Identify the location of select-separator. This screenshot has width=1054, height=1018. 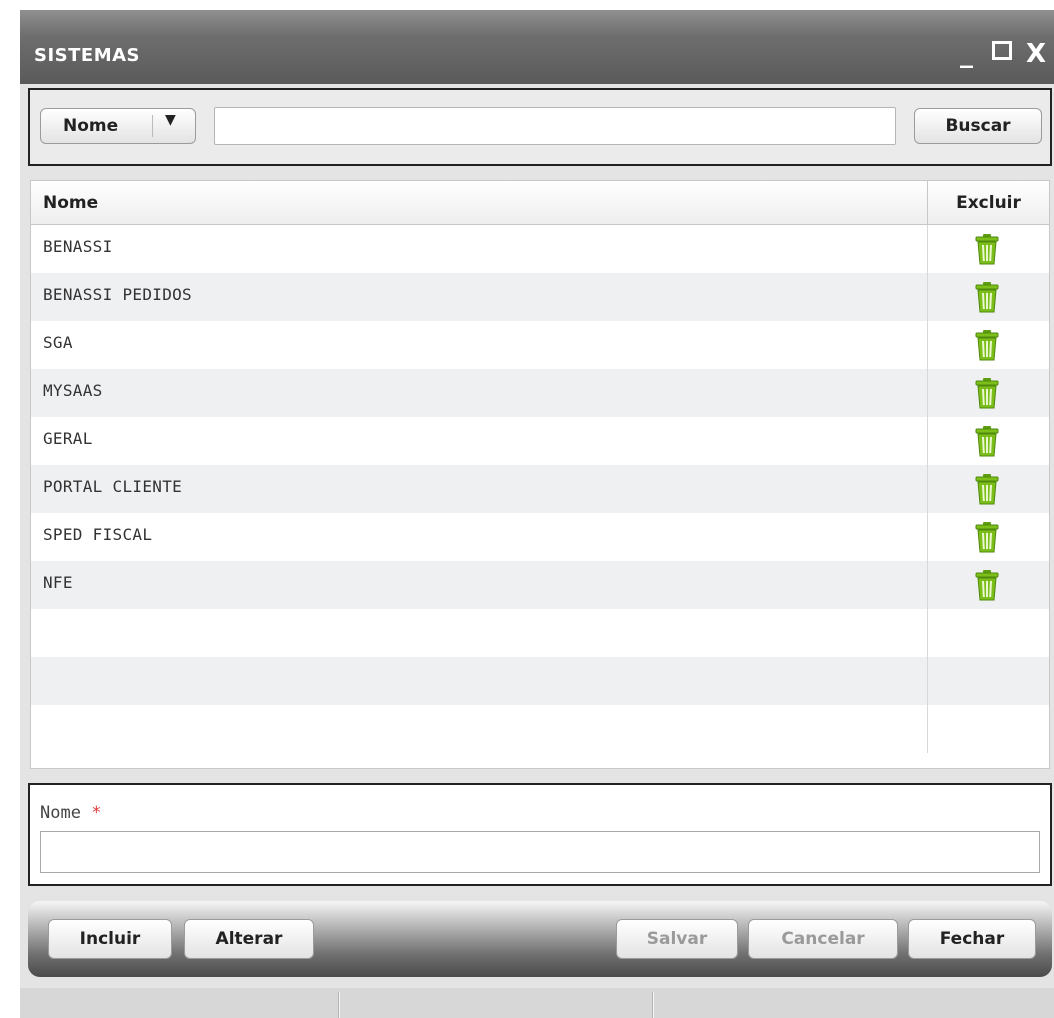
(152, 126).